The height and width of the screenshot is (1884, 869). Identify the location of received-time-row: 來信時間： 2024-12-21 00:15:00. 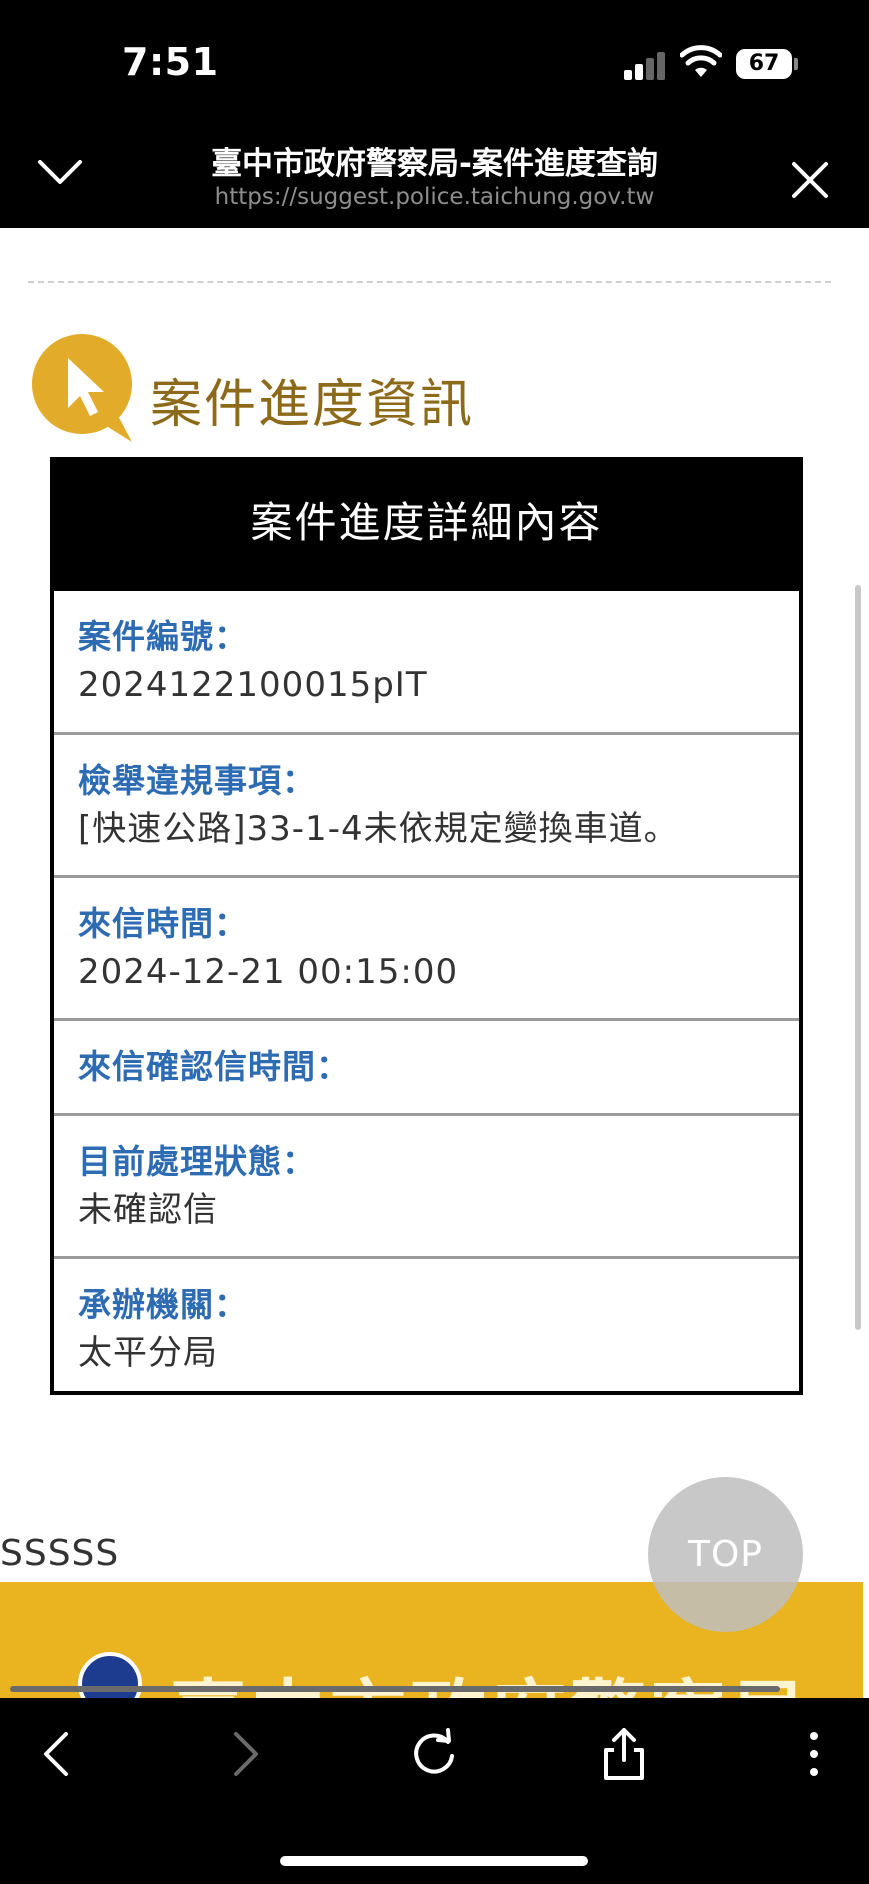
(426, 946).